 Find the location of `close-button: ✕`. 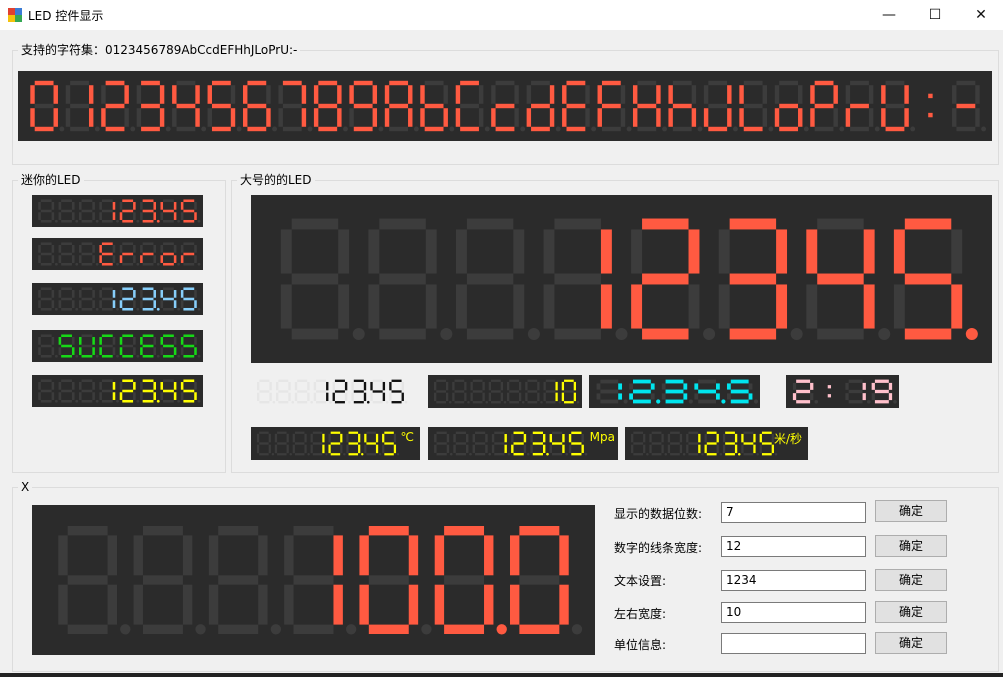

close-button: ✕ is located at coordinates (980, 15).